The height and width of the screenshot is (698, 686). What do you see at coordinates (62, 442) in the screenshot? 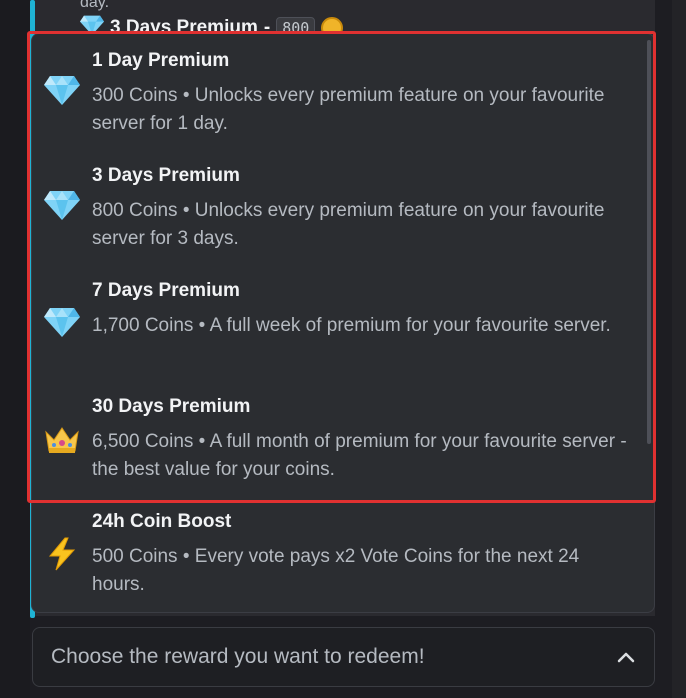
I see `crown-icon` at bounding box center [62, 442].